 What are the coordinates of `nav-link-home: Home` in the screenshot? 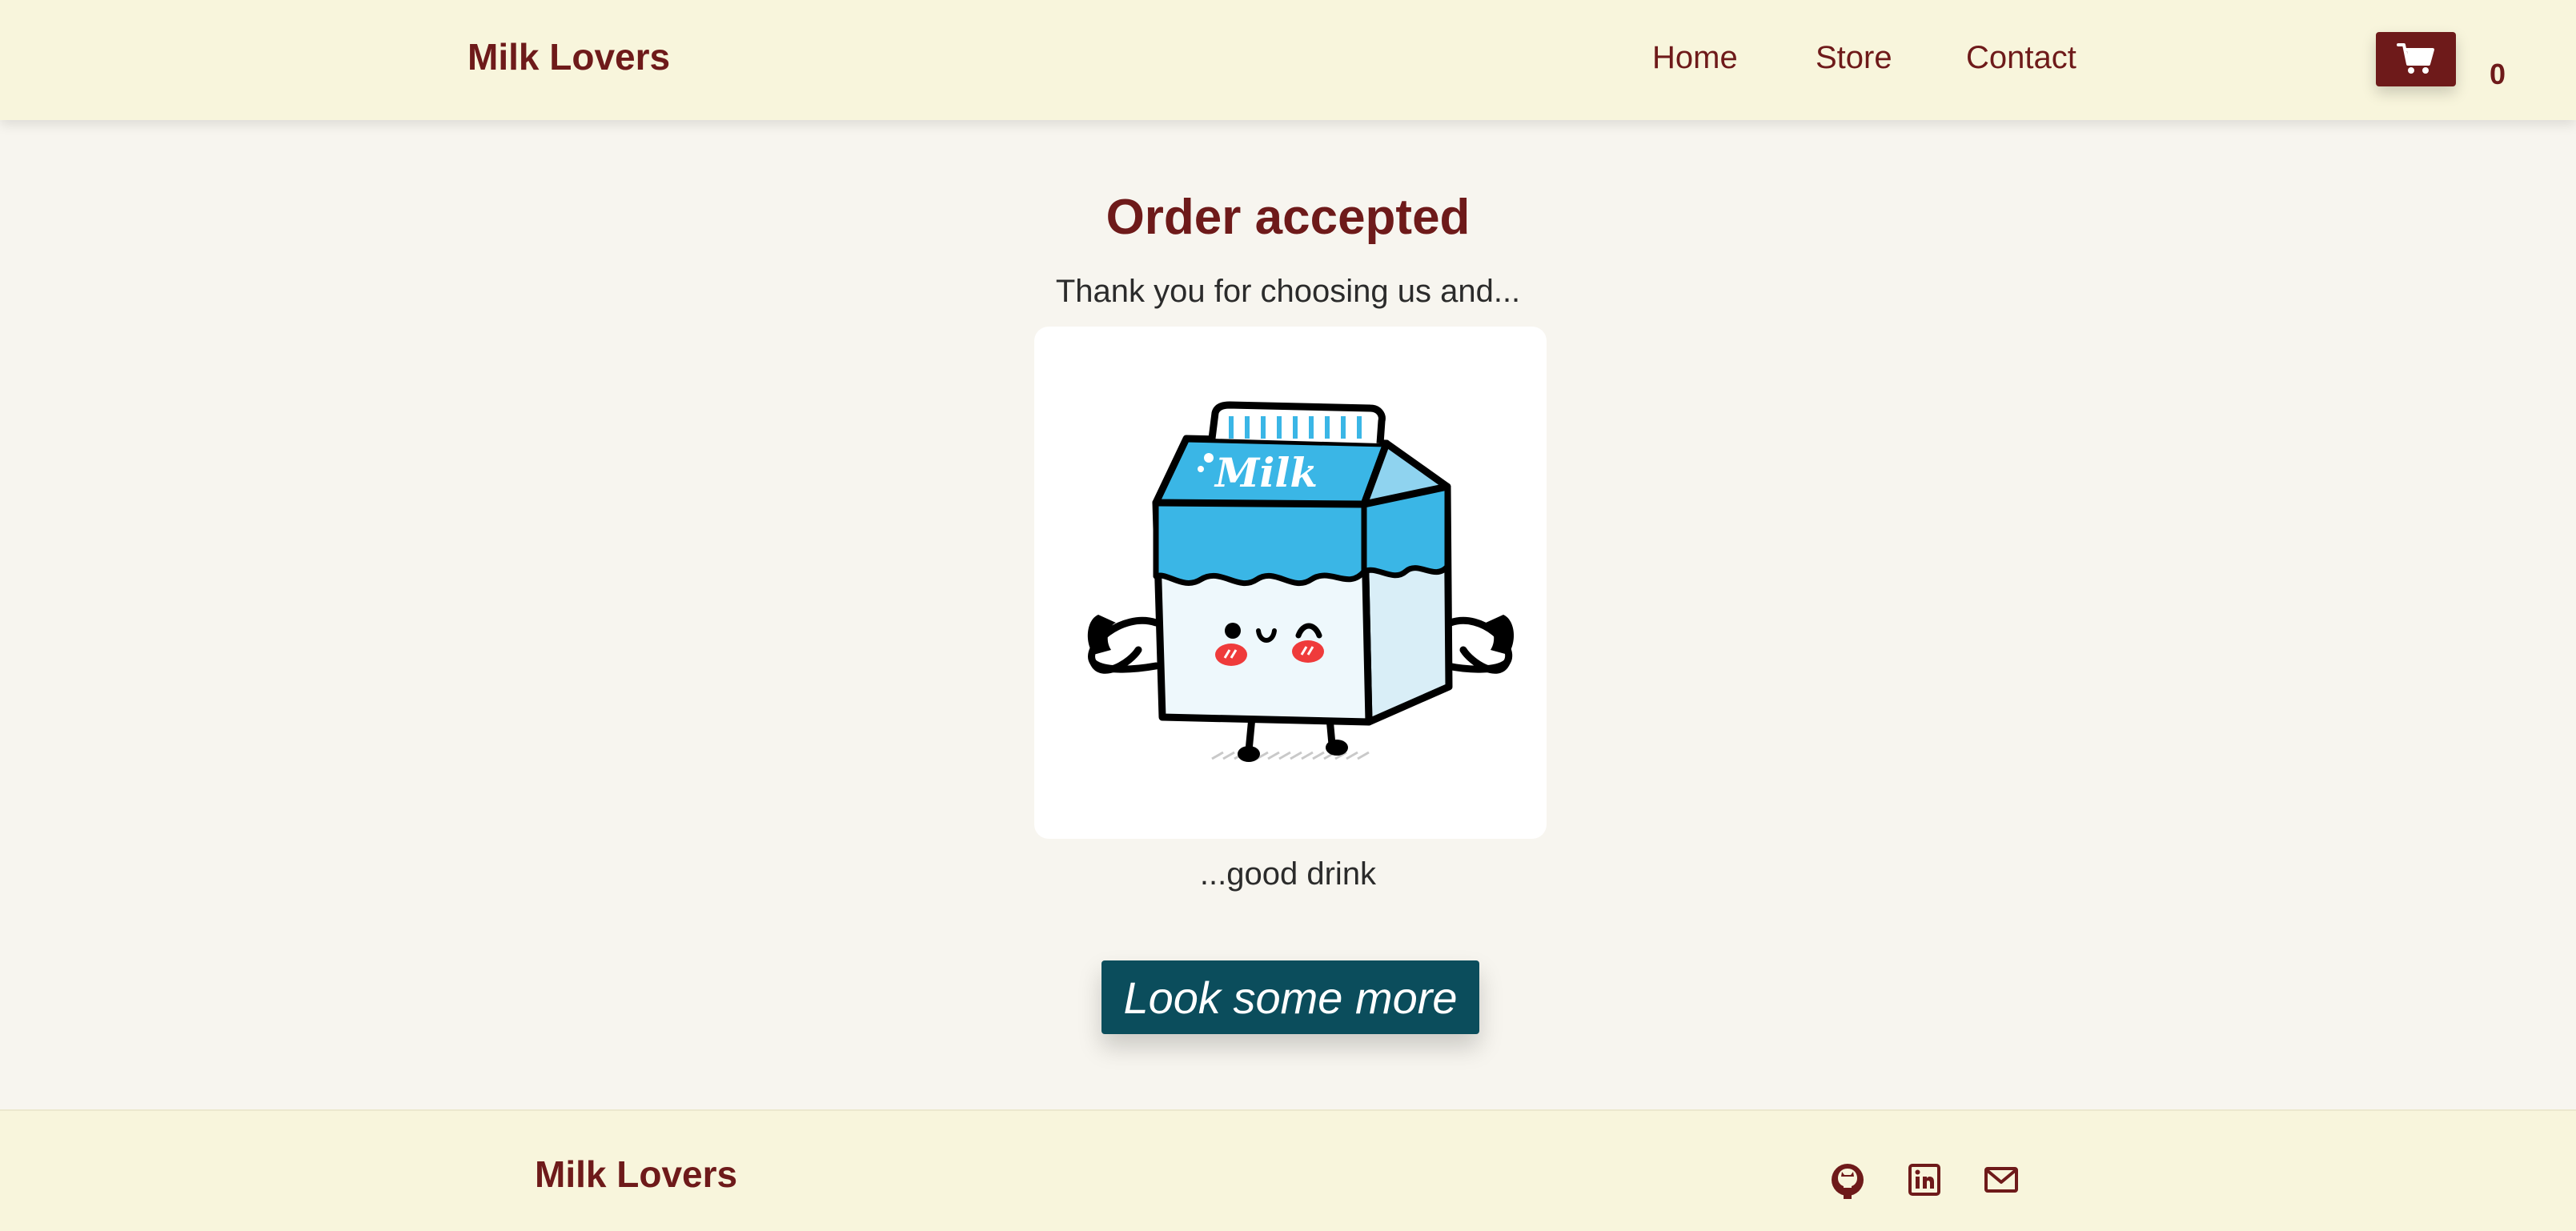 It's located at (1695, 58).